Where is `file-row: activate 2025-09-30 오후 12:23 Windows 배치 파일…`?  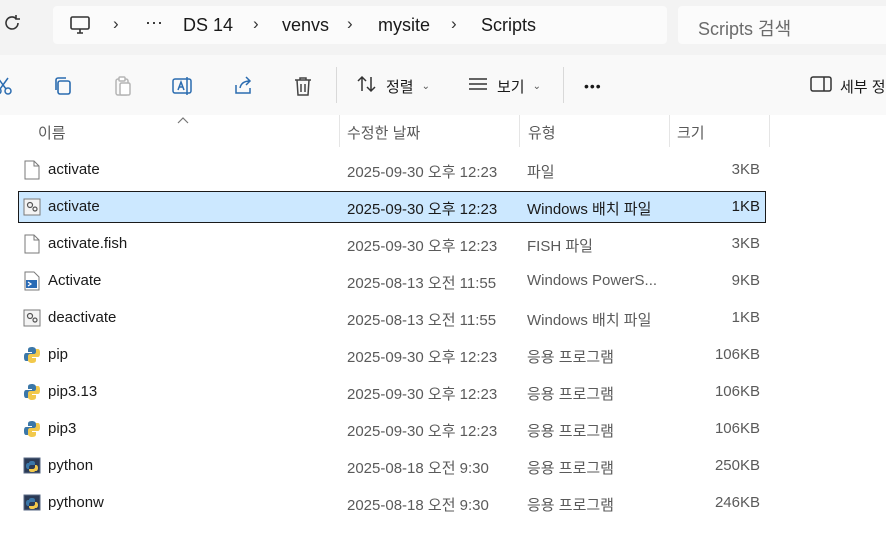 file-row: activate 2025-09-30 오후 12:23 Windows 배치 파일… is located at coordinates (392, 207).